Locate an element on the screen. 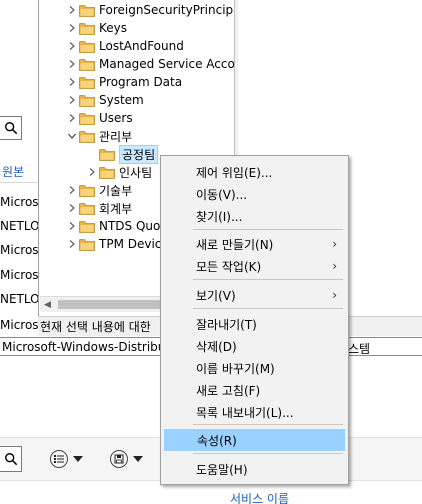  menu-item-label: 삭제(D) is located at coordinates (216, 346).